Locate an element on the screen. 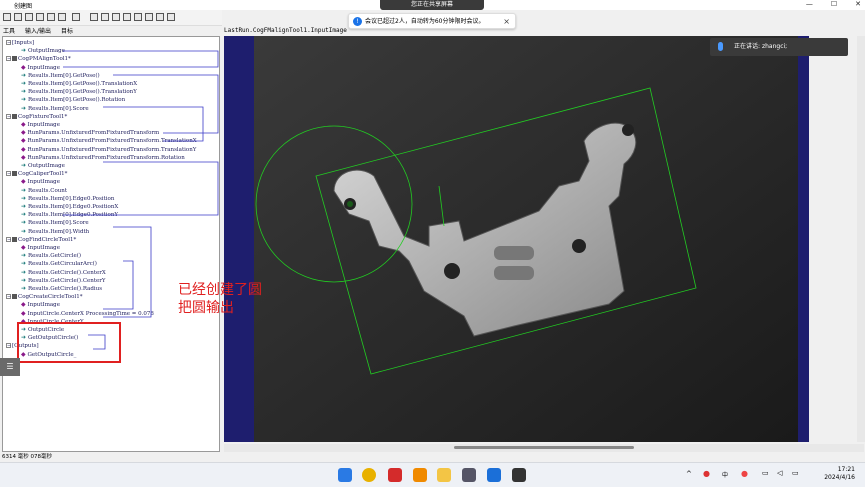 The width and height of the screenshot is (865, 487). grid-icon is located at coordinates (116, 17).